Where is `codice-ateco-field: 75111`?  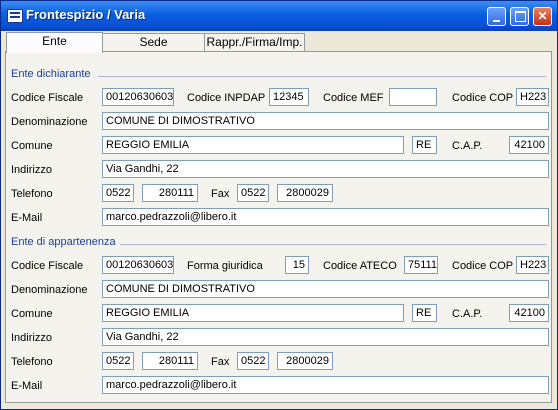 codice-ateco-field: 75111 is located at coordinates (421, 265).